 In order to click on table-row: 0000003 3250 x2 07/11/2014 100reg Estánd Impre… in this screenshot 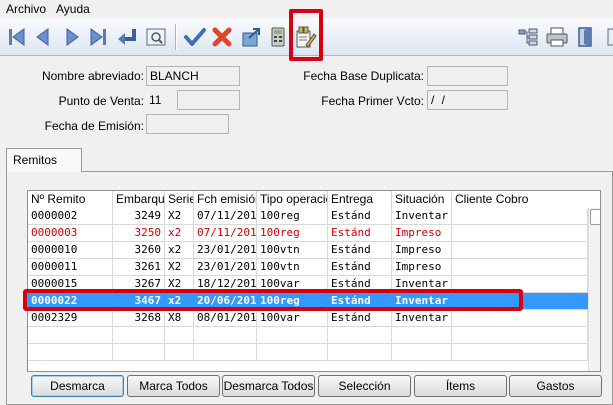, I will do `click(308, 233)`.